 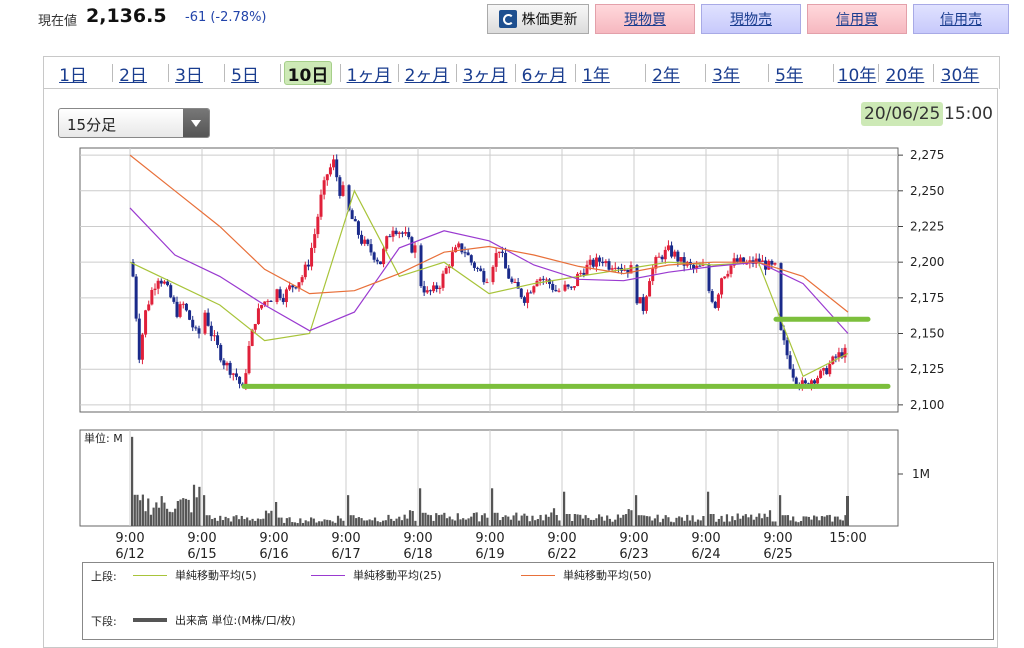 I want to click on volume-plot-frame, so click(x=489, y=478).